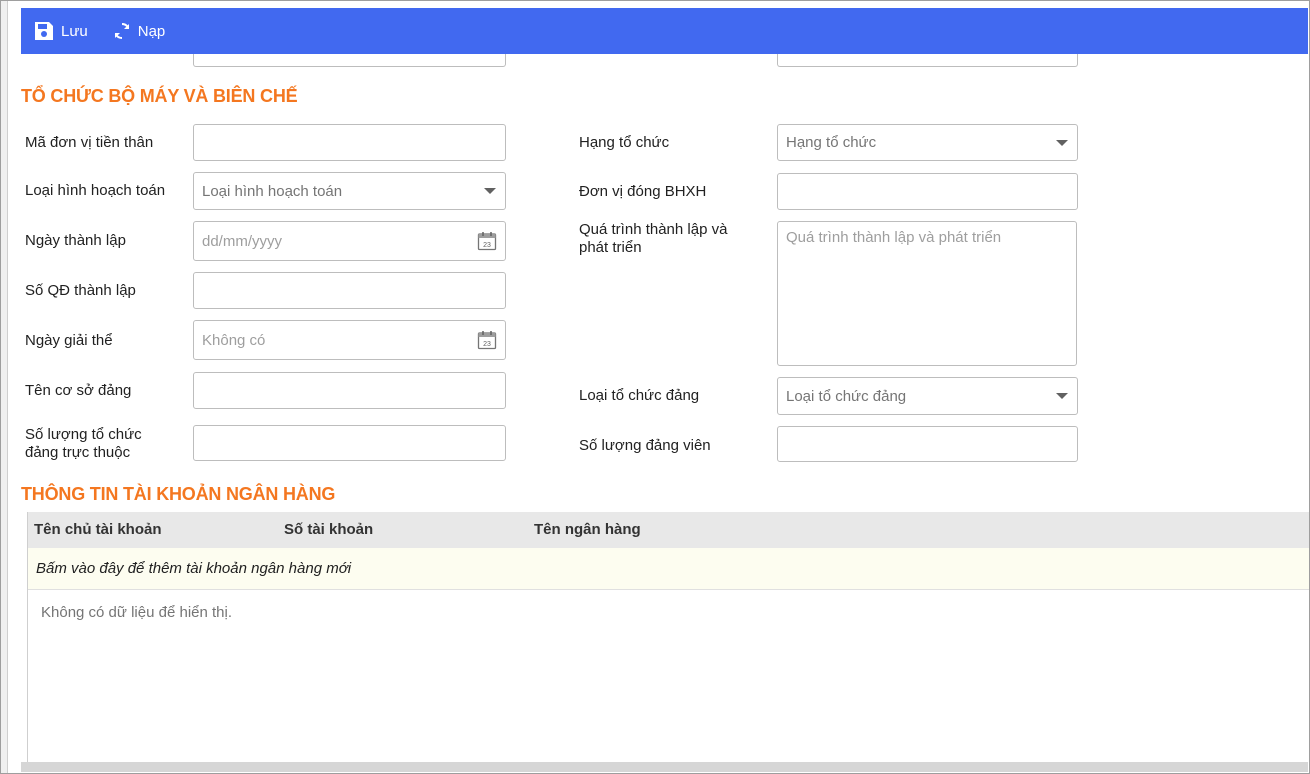 Image resolution: width=1310 pixels, height=774 pixels. What do you see at coordinates (242, 241) in the screenshot?
I see `founding-date-placeholder: dd/mm/yyyy` at bounding box center [242, 241].